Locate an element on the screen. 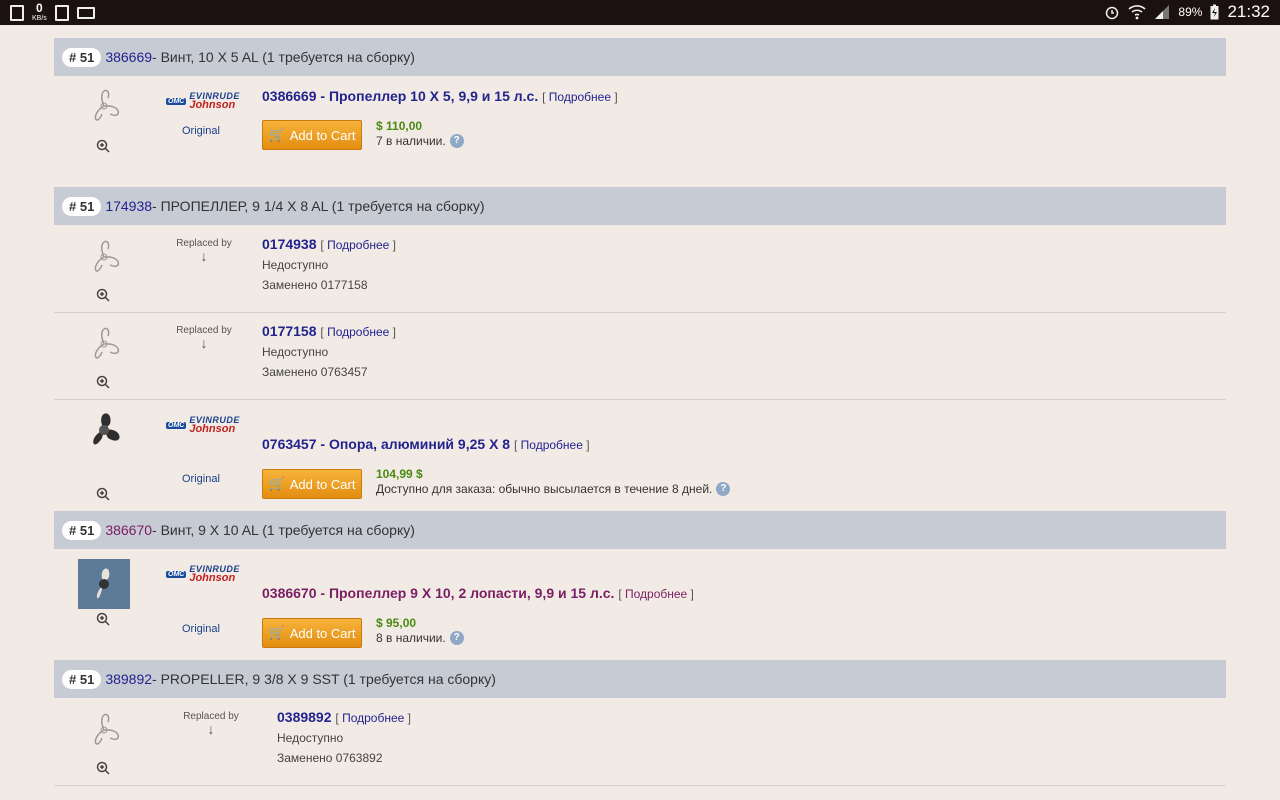 Image resolution: width=1280 pixels, height=800 pixels. replaced-note: Заменено 0177158 is located at coordinates (315, 285).